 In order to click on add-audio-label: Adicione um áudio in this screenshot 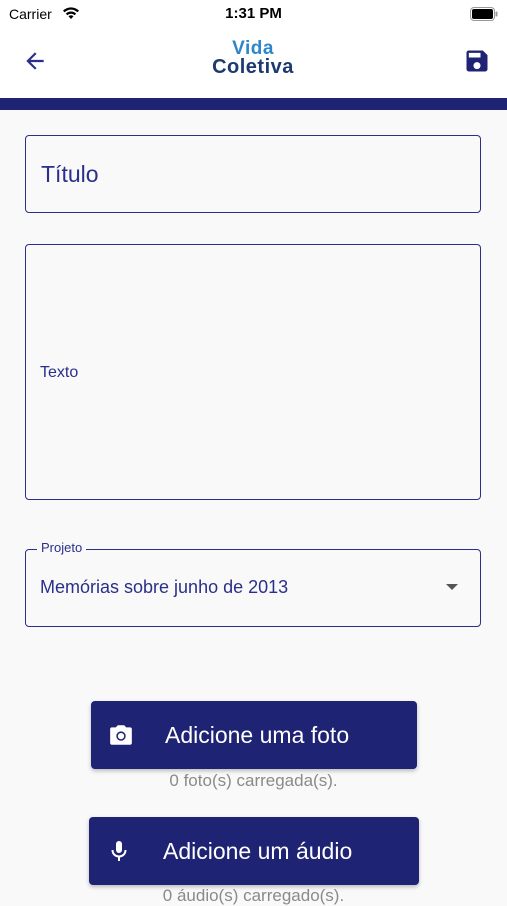, I will do `click(258, 851)`.